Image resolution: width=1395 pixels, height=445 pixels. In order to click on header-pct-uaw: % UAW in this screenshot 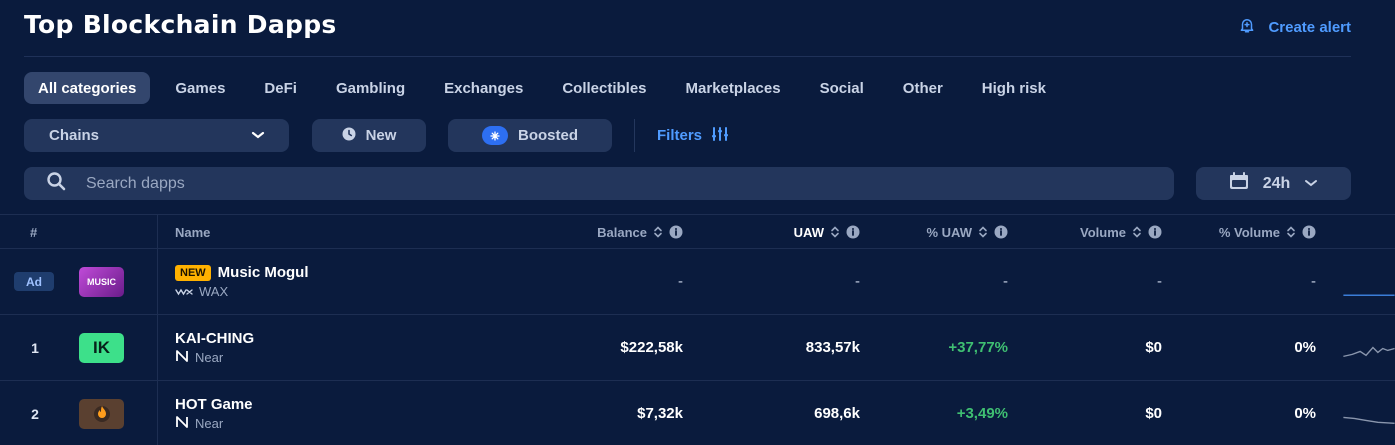, I will do `click(968, 232)`.